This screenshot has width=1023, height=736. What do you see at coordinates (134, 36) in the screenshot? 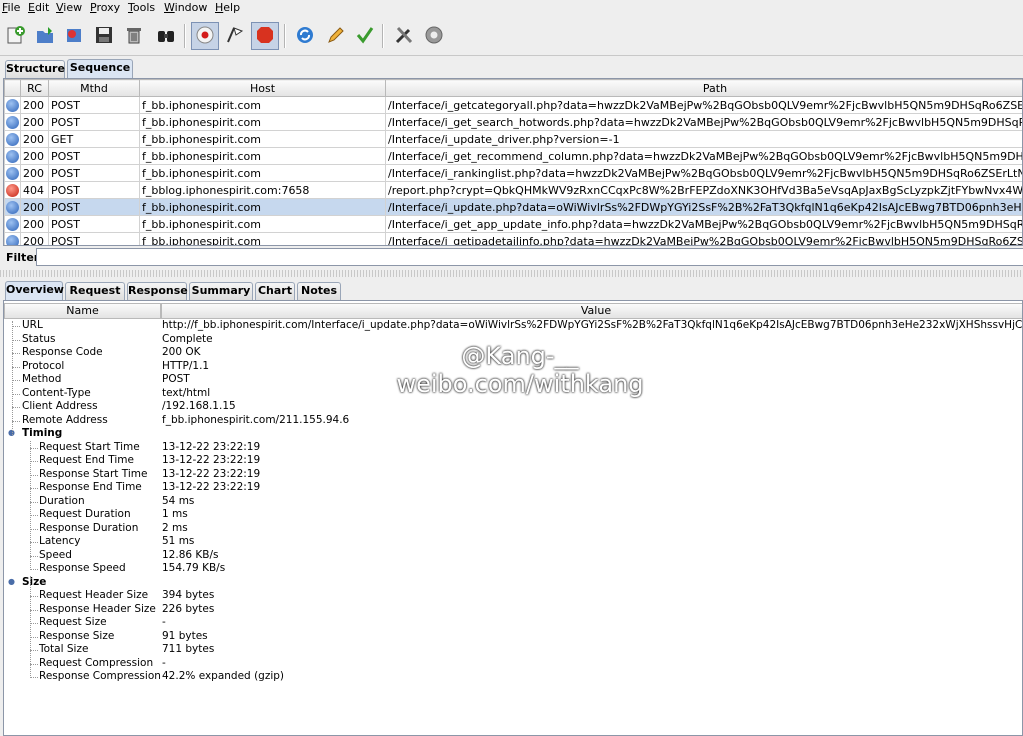
I see `clear-button` at bounding box center [134, 36].